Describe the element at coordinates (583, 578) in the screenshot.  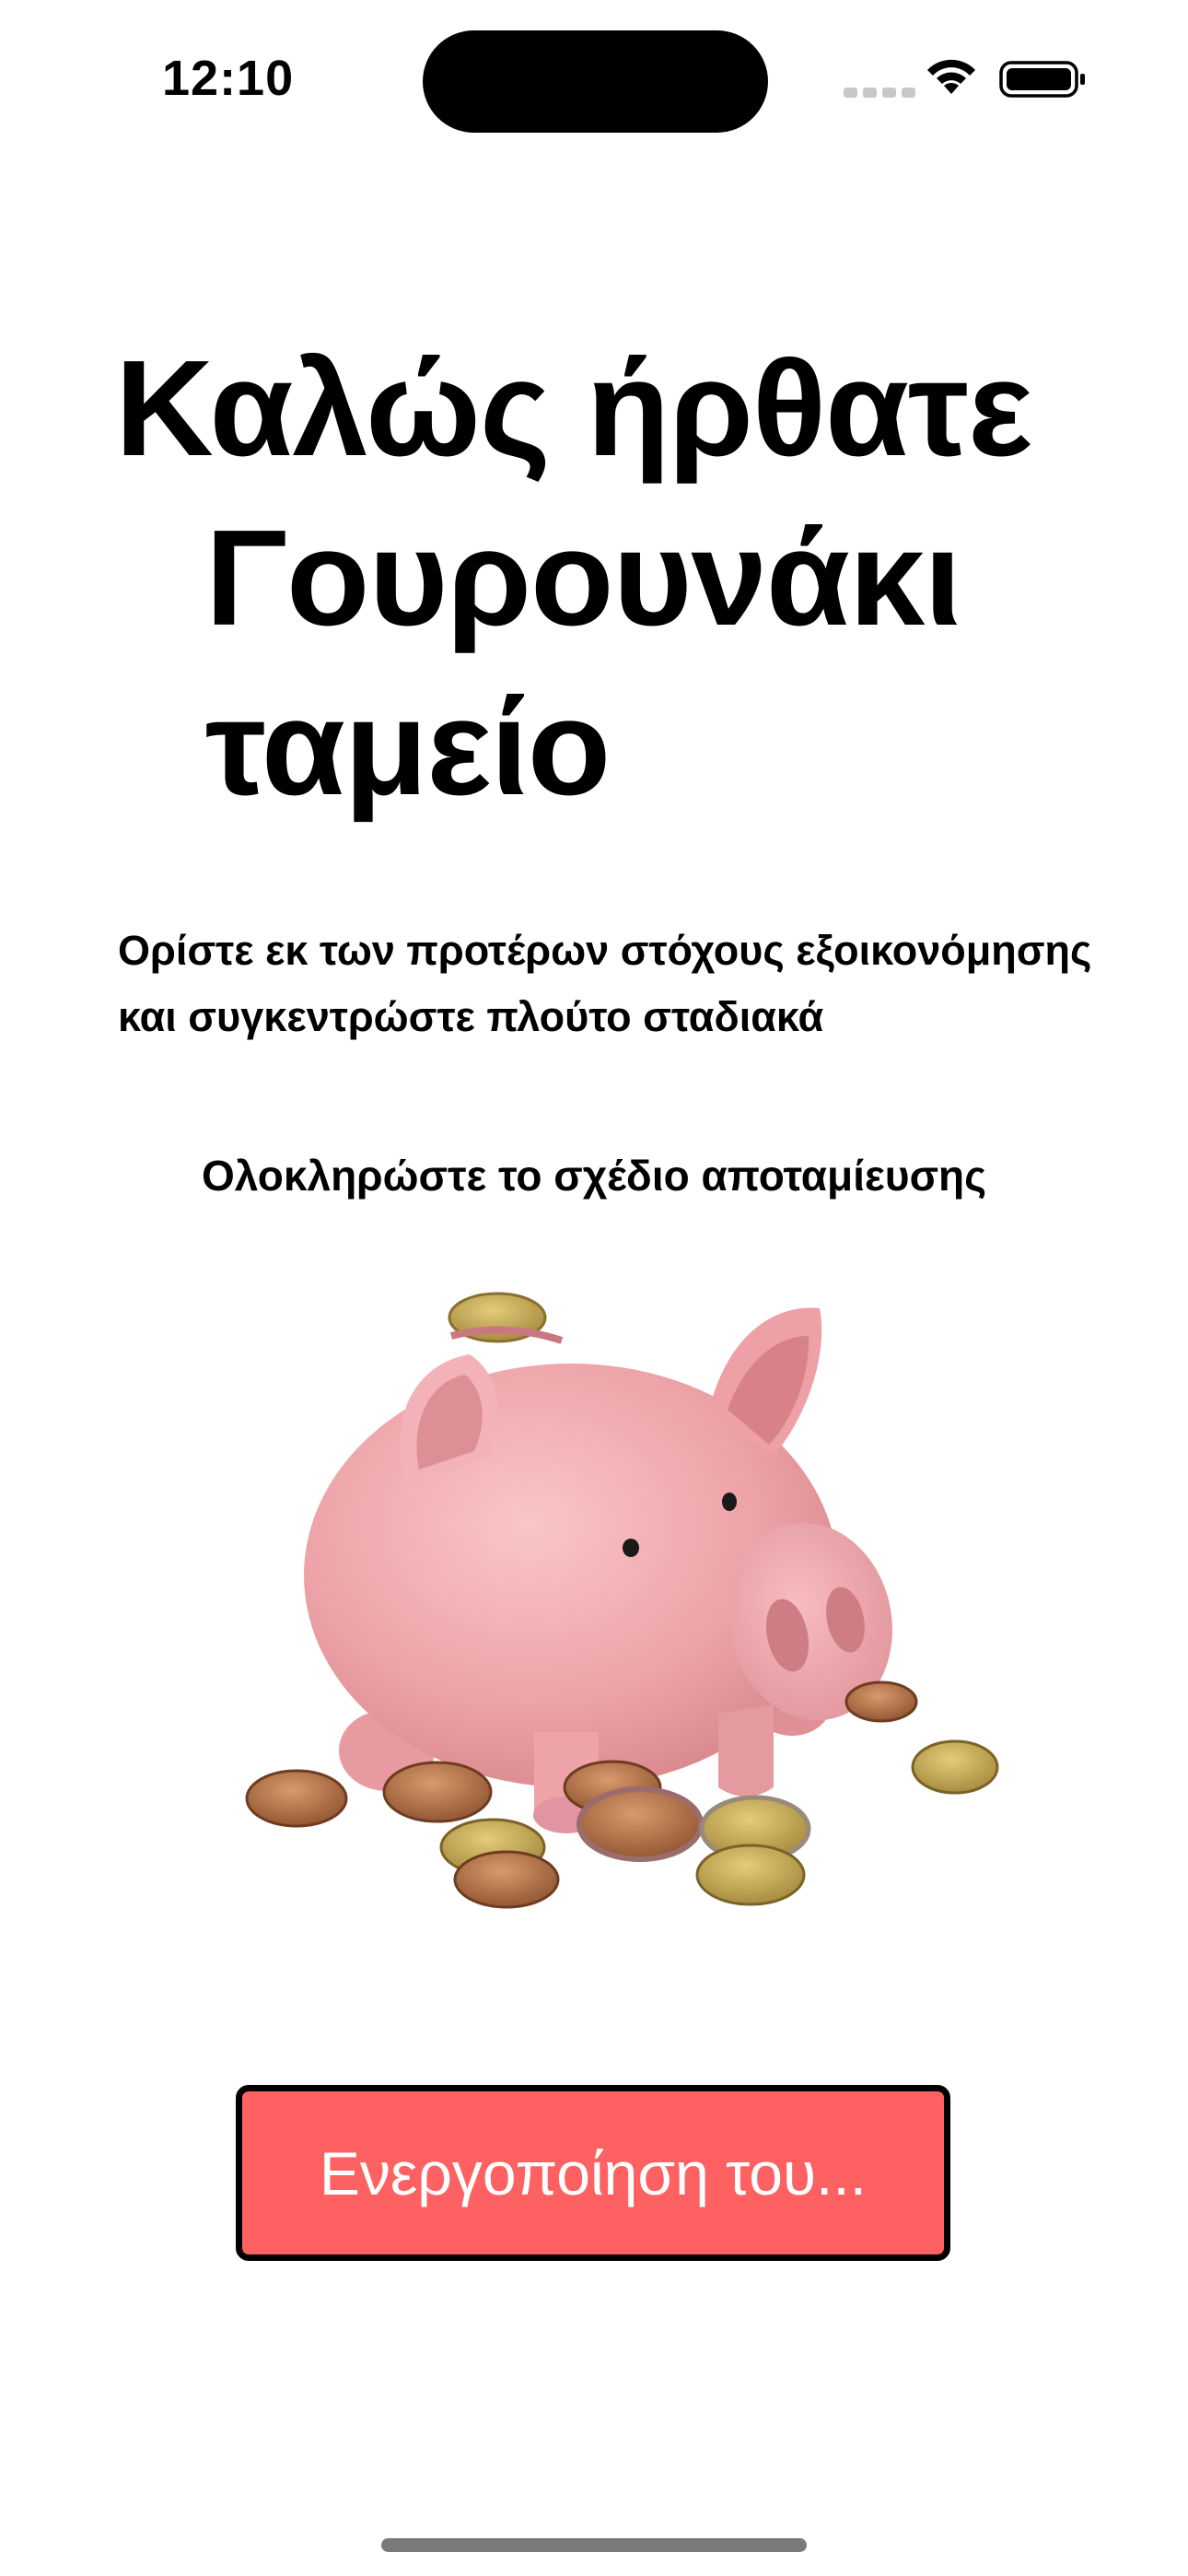
I see `title-line-2: Γουρουνάκι` at that location.